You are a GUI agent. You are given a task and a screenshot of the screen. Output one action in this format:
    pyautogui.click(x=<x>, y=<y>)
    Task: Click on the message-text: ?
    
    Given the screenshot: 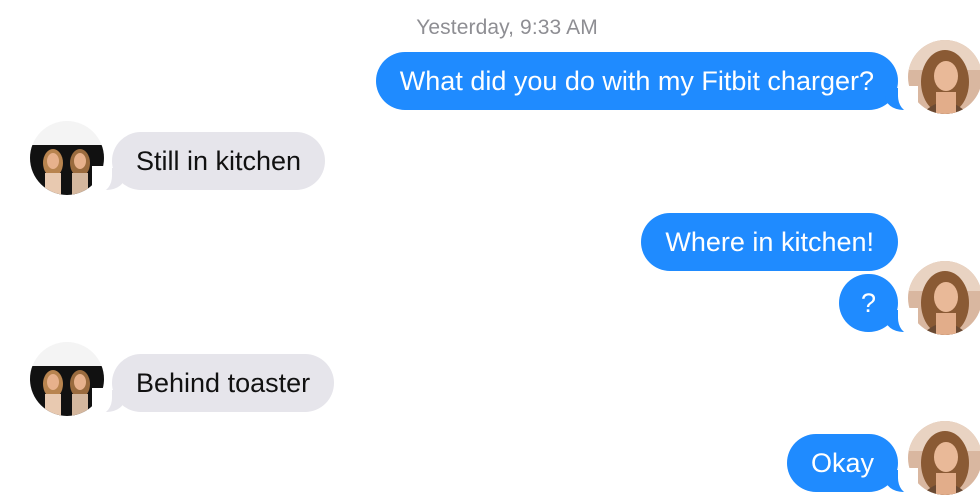 What is the action you would take?
    pyautogui.click(x=868, y=303)
    